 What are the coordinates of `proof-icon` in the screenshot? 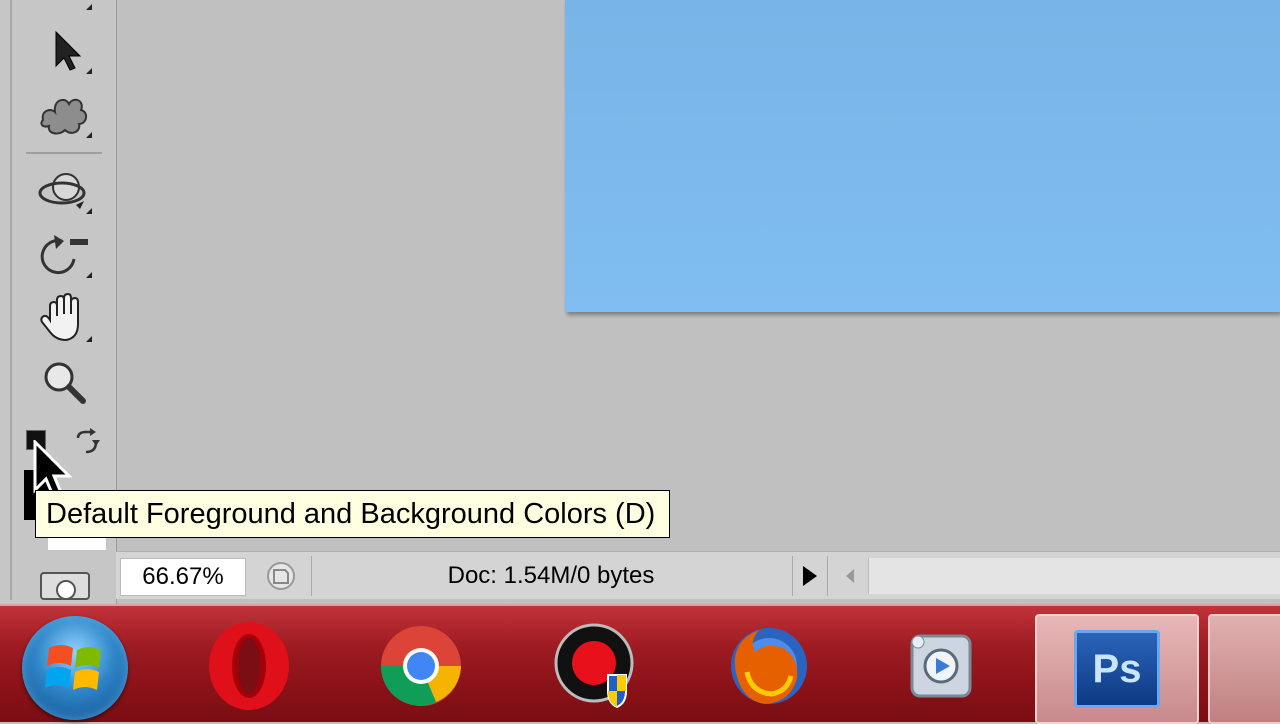 It's located at (281, 576).